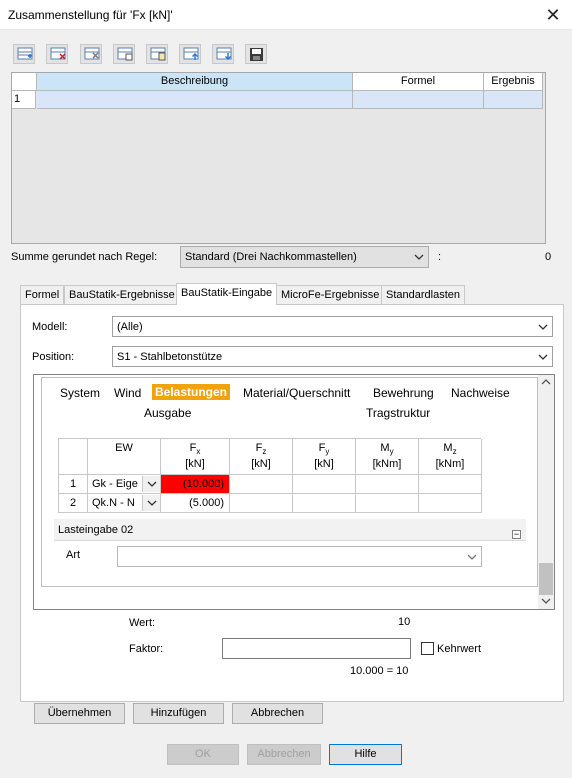  What do you see at coordinates (90, 15) in the screenshot?
I see `window-title: Zusammenstellung für 'Fx [kN]'` at bounding box center [90, 15].